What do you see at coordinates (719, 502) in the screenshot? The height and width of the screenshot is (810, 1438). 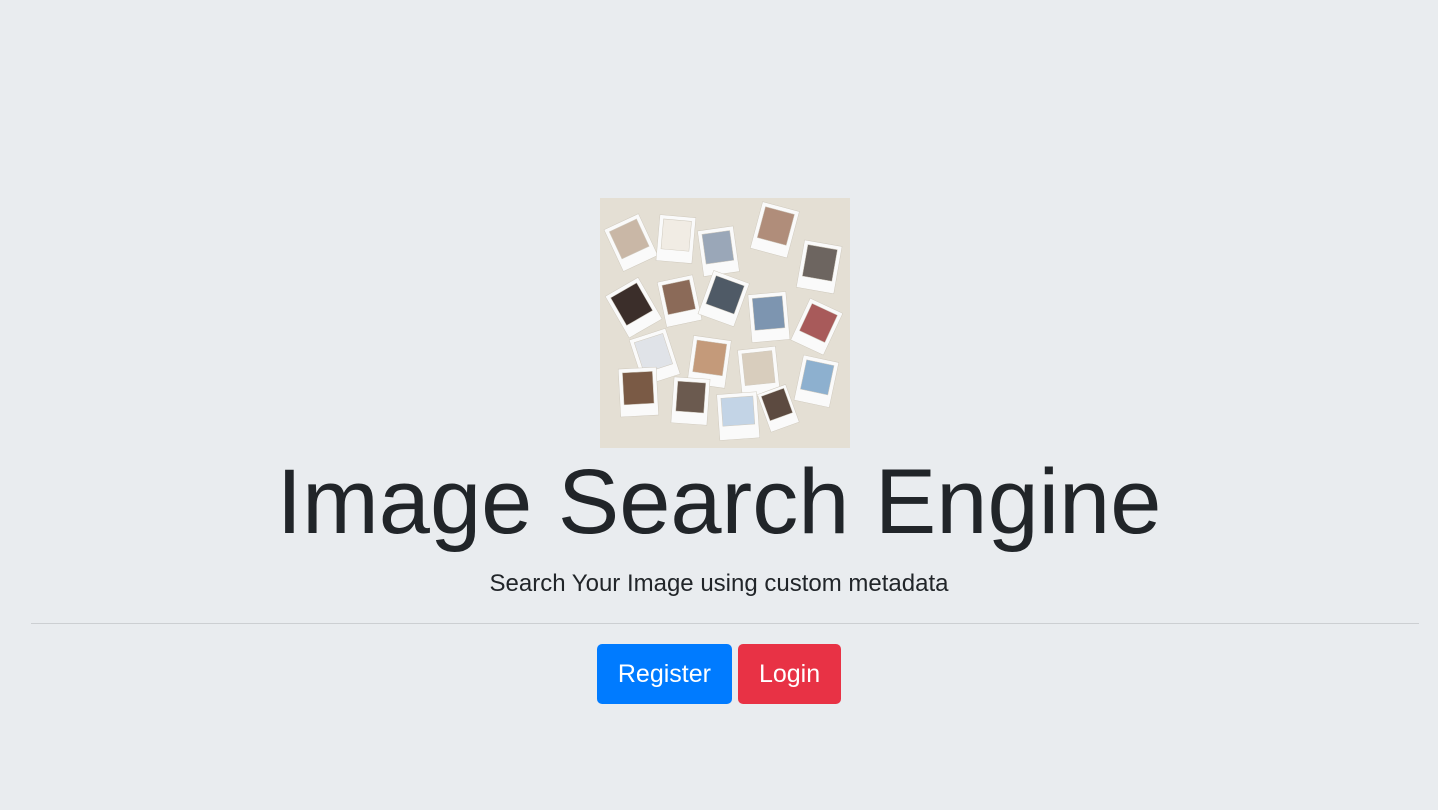 I see `page-title: Image Search Engine` at bounding box center [719, 502].